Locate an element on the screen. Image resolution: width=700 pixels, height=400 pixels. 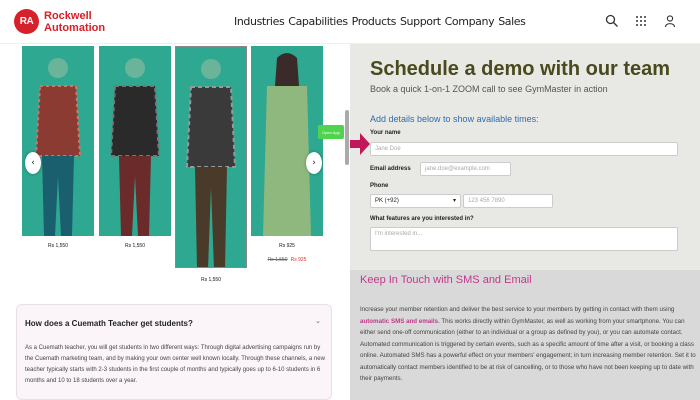
chevron-down-icon: ⌄ is located at coordinates (318, 321).